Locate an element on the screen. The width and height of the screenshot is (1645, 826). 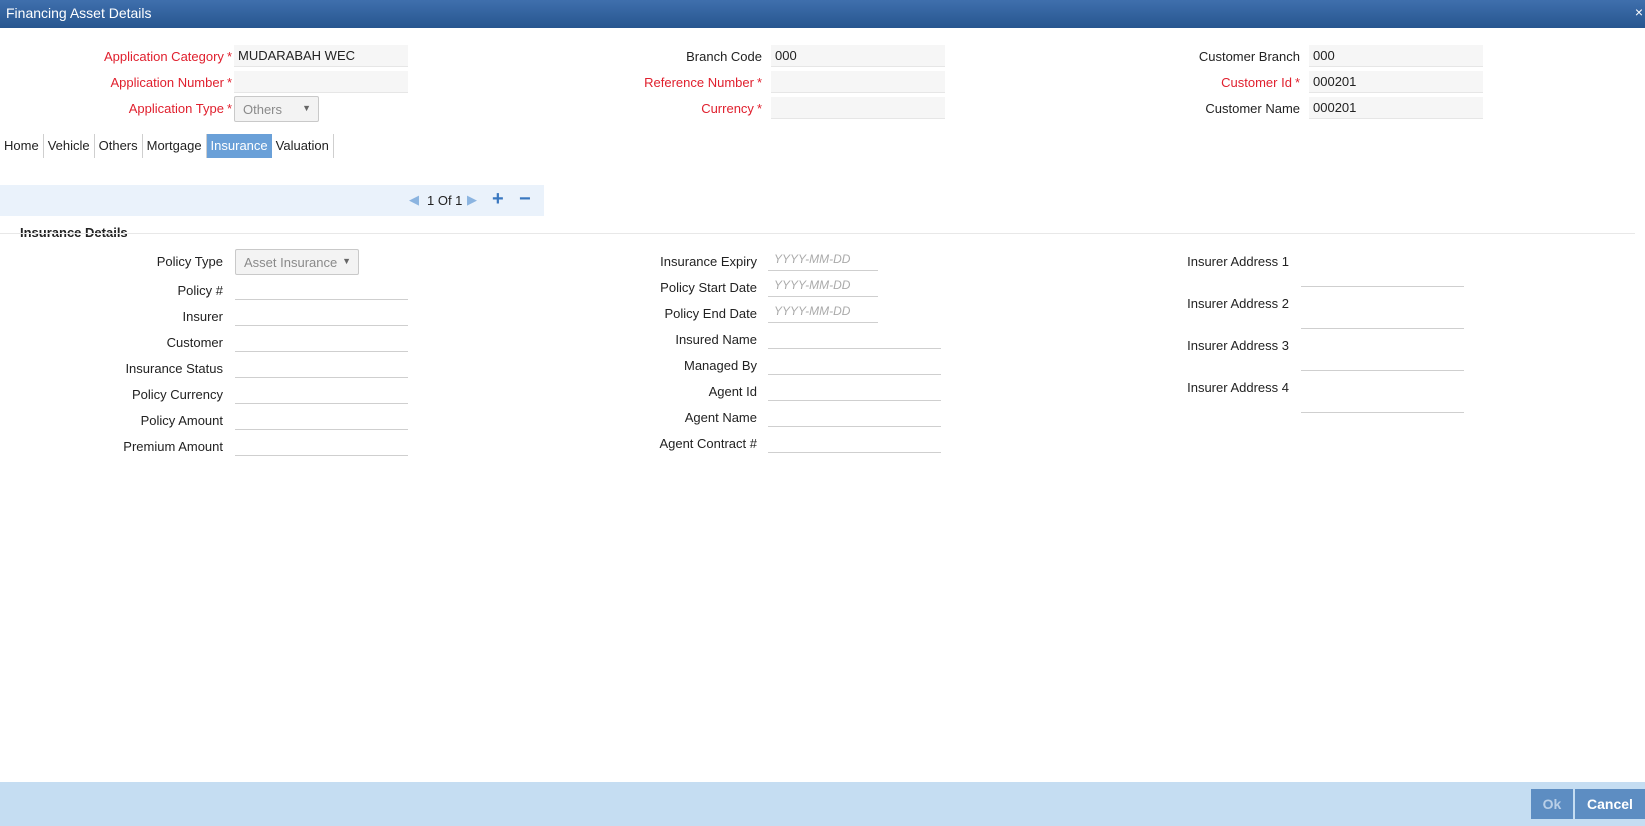
policy-number-label: Policy # is located at coordinates (200, 290).